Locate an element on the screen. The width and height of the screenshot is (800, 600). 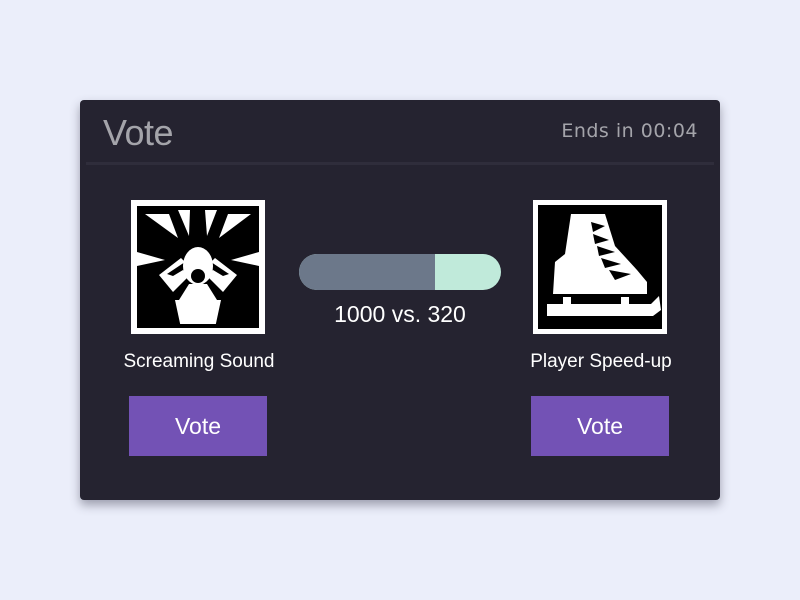
option-label-left: Screaming Sound is located at coordinates (199, 361).